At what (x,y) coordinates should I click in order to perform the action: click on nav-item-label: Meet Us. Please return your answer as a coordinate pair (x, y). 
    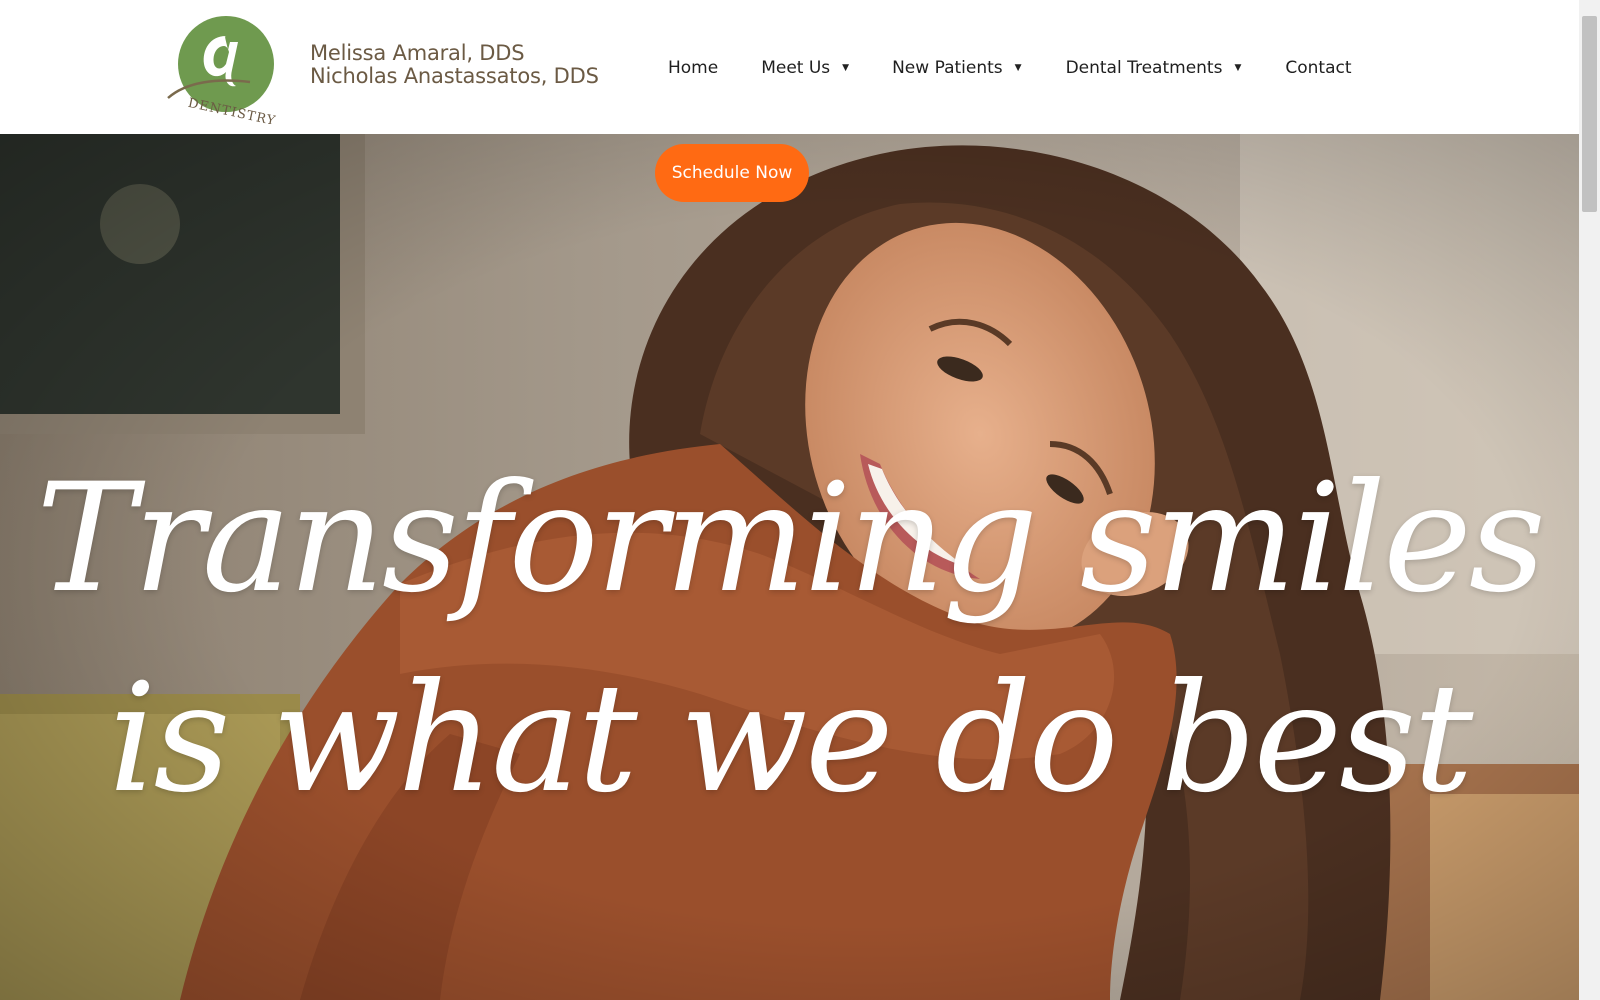
    Looking at the image, I should click on (796, 68).